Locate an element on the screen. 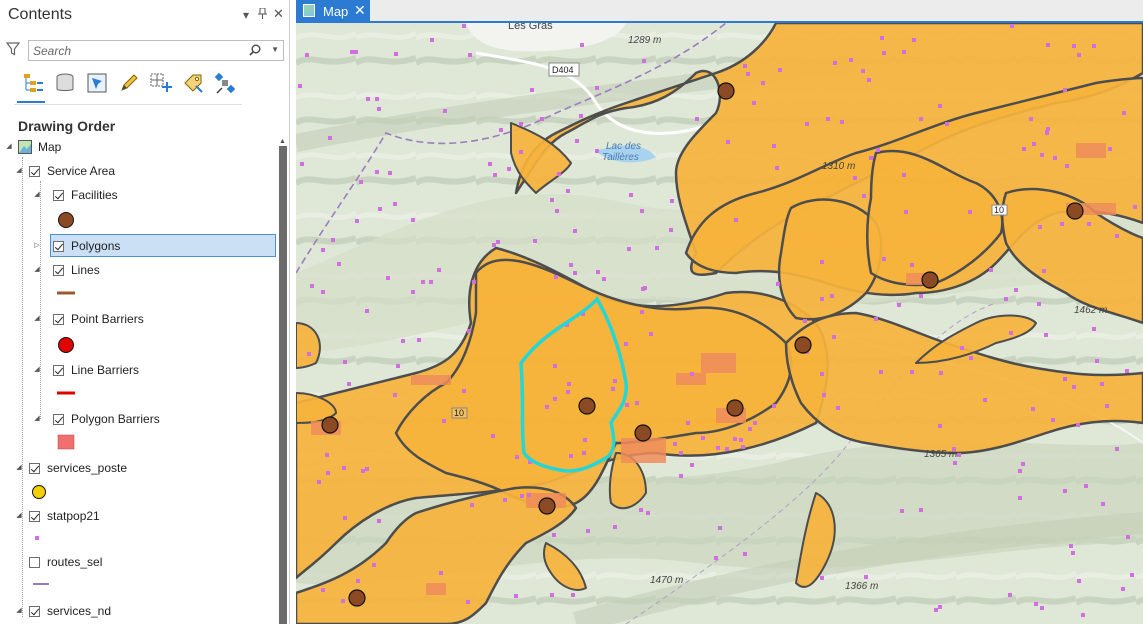  list-by-selection-icon is located at coordinates (97, 83).